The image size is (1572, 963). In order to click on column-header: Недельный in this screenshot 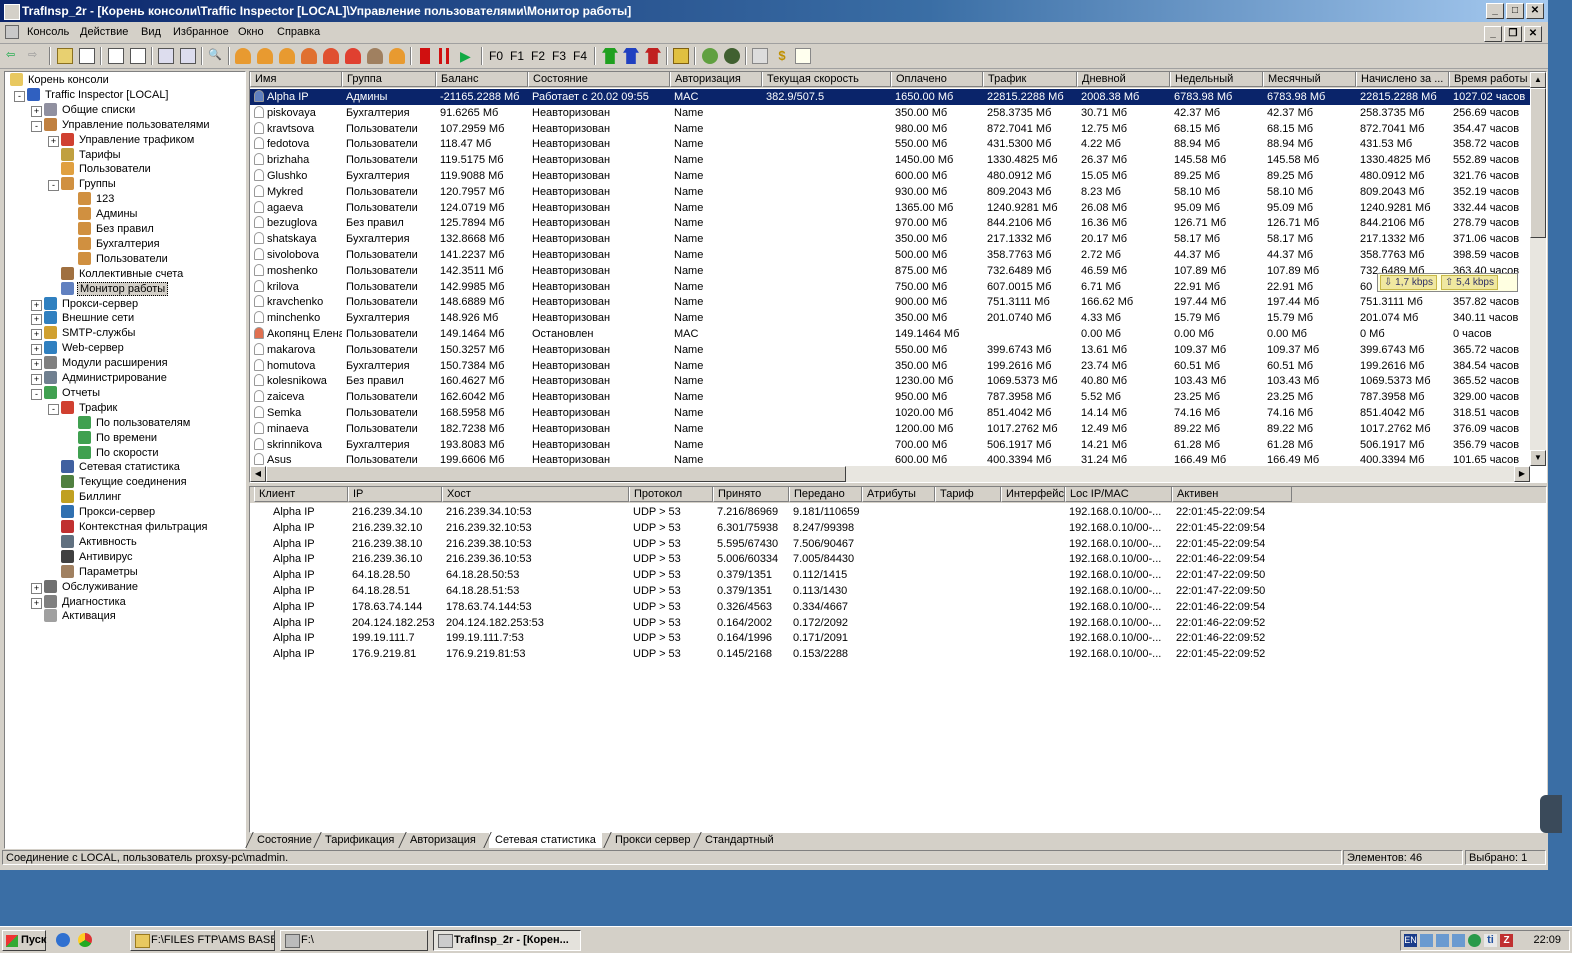, I will do `click(1216, 79)`.